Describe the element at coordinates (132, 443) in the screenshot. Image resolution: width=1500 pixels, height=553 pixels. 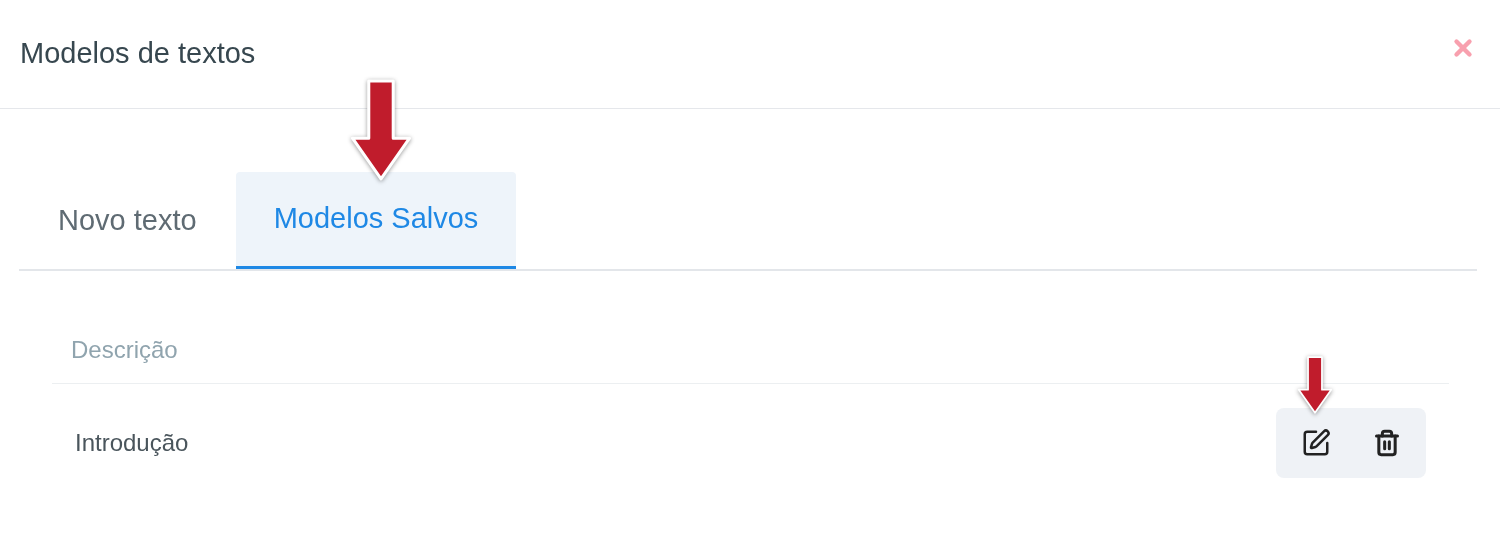
I see `table-cell-text: Introdução` at that location.